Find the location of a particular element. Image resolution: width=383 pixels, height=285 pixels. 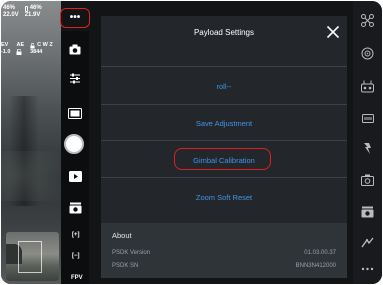

close-icon is located at coordinates (333, 32).